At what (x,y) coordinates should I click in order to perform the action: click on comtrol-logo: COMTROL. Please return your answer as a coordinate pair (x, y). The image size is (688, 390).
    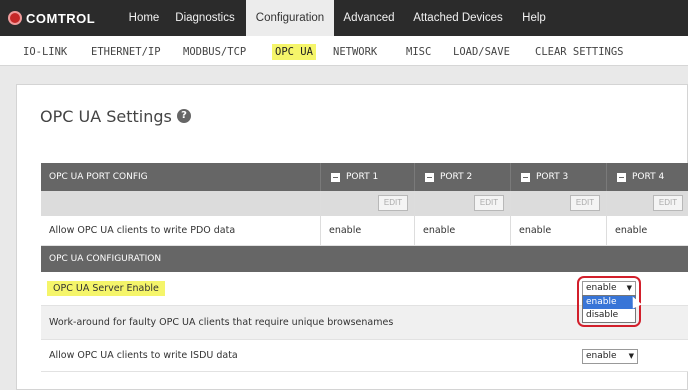
    Looking at the image, I should click on (56, 18).